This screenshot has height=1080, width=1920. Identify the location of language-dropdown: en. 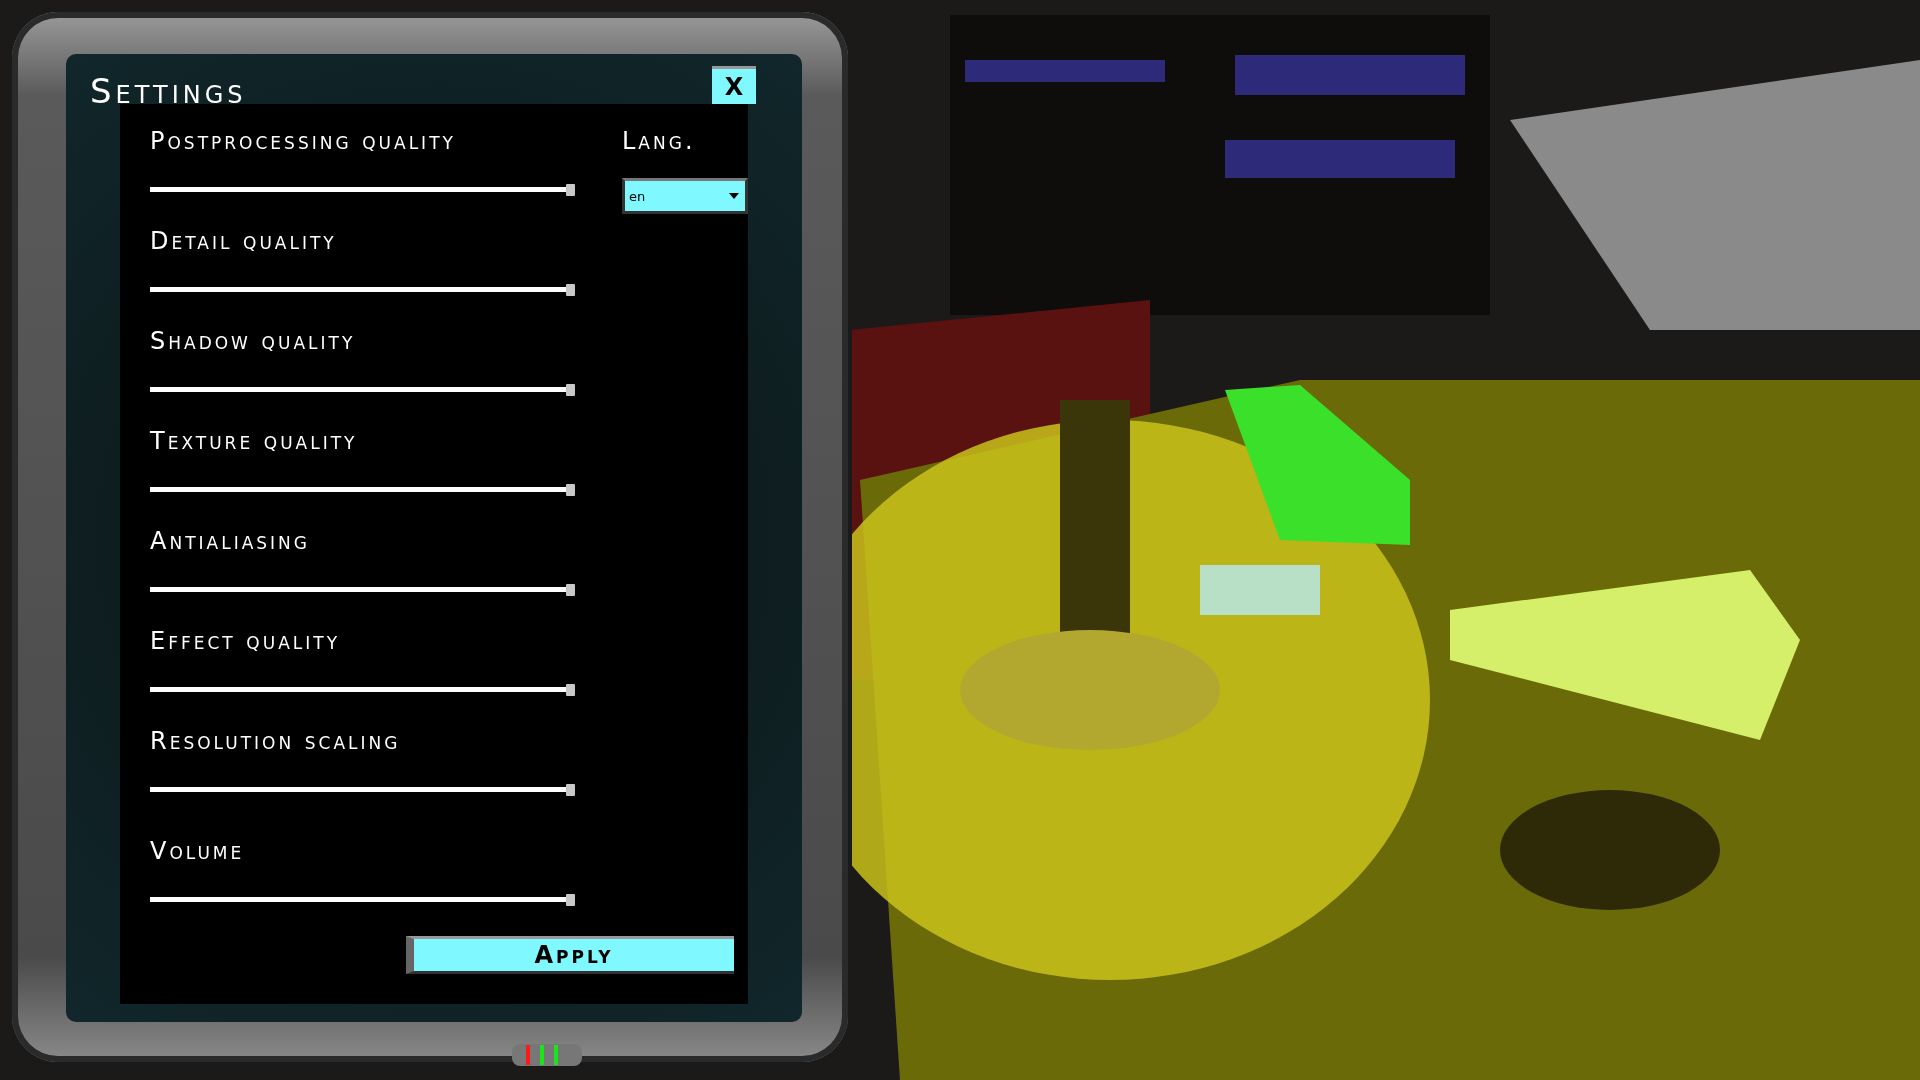
(685, 196).